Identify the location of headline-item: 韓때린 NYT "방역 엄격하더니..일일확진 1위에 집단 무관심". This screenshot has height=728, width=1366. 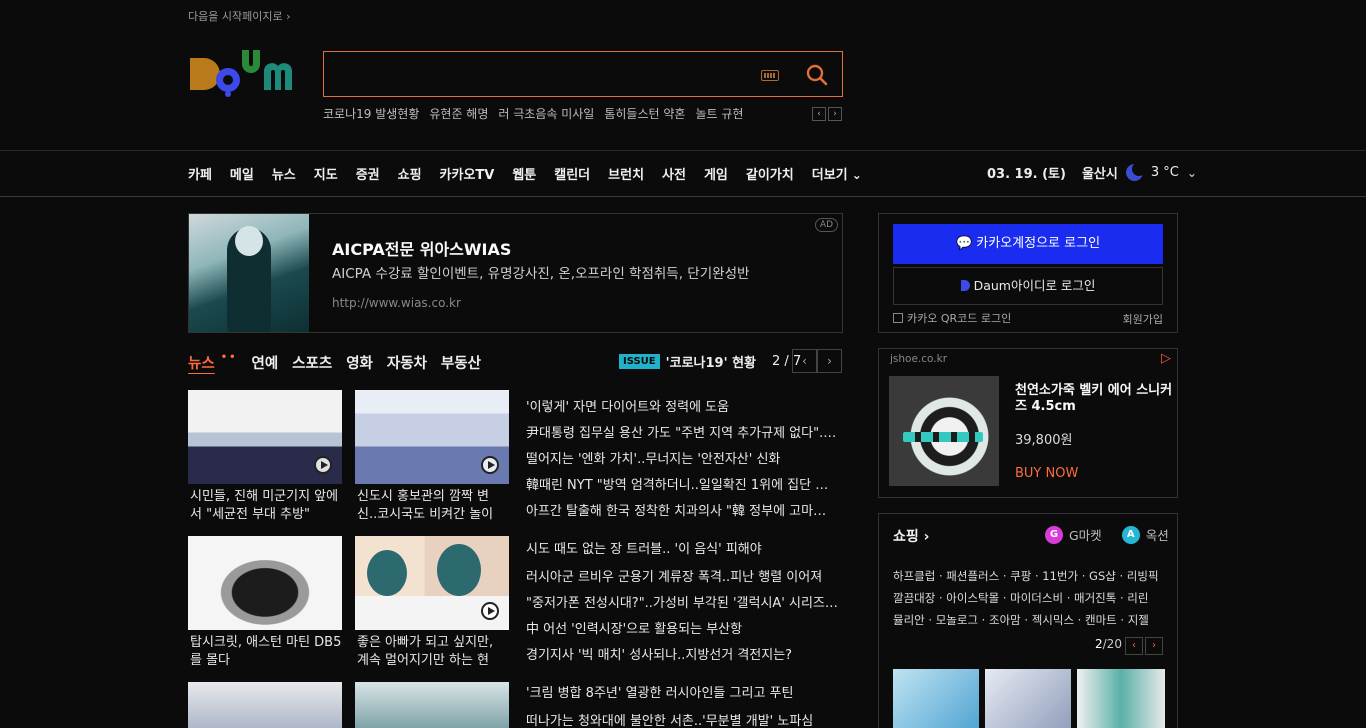
(682, 483).